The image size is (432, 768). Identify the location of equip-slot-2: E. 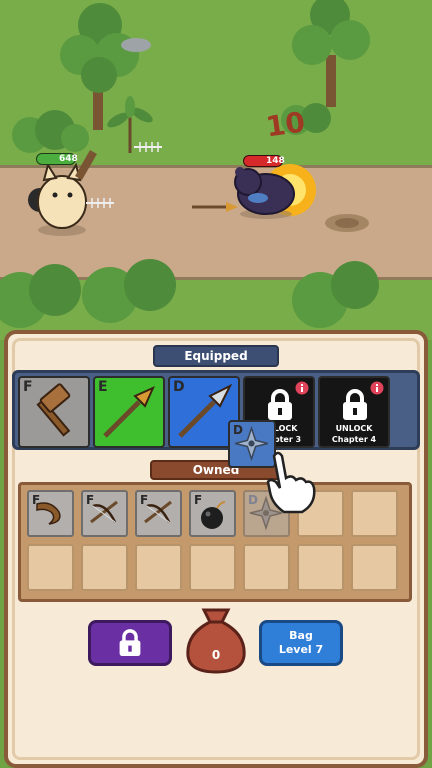
(129, 412).